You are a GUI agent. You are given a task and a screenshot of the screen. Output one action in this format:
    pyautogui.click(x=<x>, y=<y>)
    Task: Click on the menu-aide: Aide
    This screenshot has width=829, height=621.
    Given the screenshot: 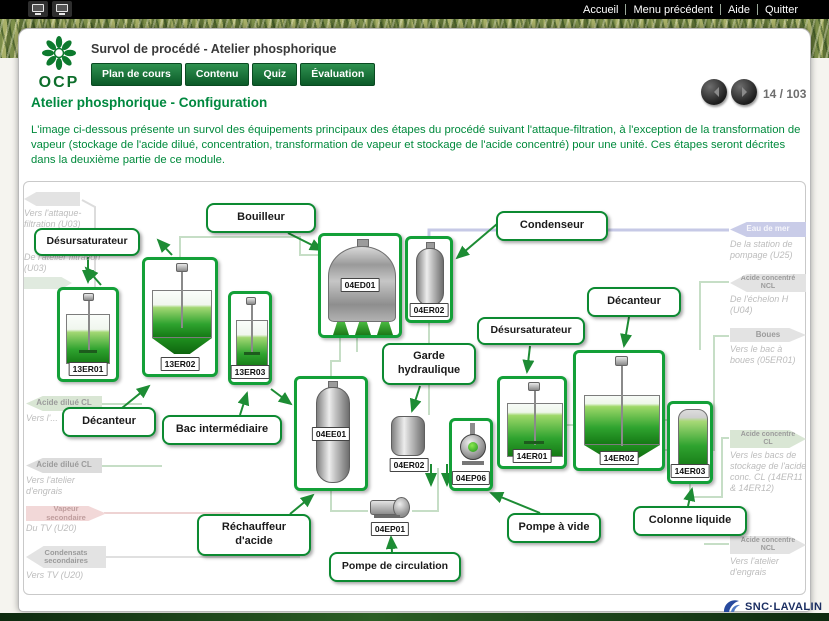 What is the action you would take?
    pyautogui.click(x=739, y=10)
    